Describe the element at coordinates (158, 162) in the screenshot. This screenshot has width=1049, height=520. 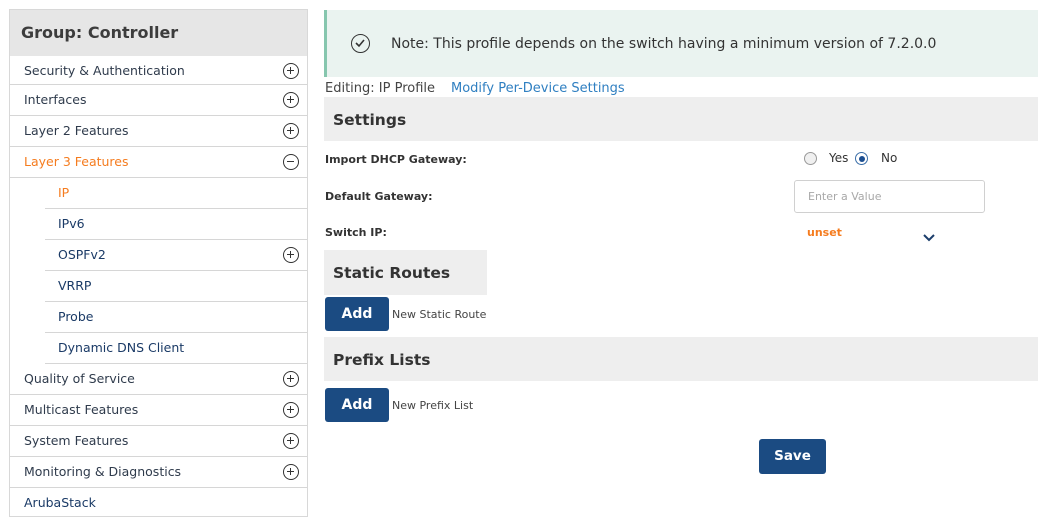
I see `sidebar-item-layer3-features: Layer 3 Features` at that location.